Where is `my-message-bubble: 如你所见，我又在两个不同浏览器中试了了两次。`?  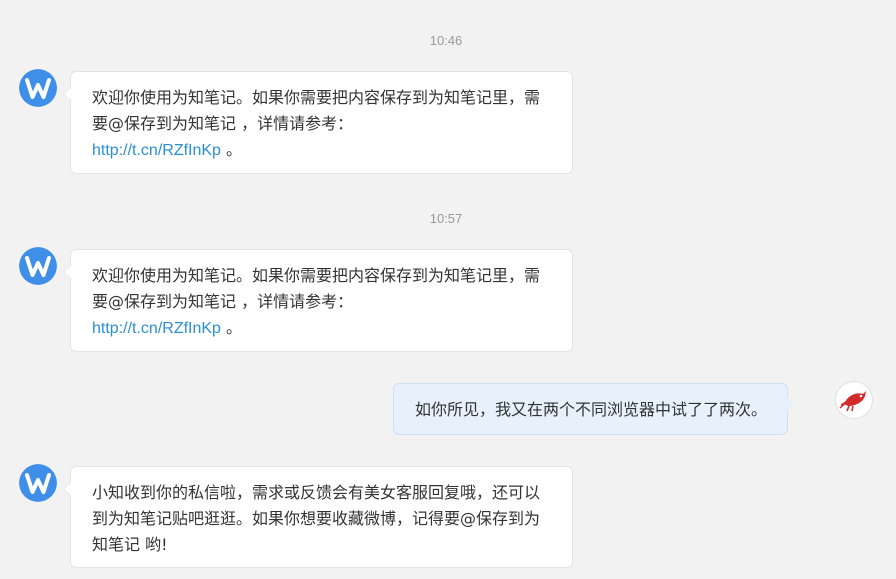 my-message-bubble: 如你所见，我又在两个不同浏览器中试了了两次。 is located at coordinates (594, 409).